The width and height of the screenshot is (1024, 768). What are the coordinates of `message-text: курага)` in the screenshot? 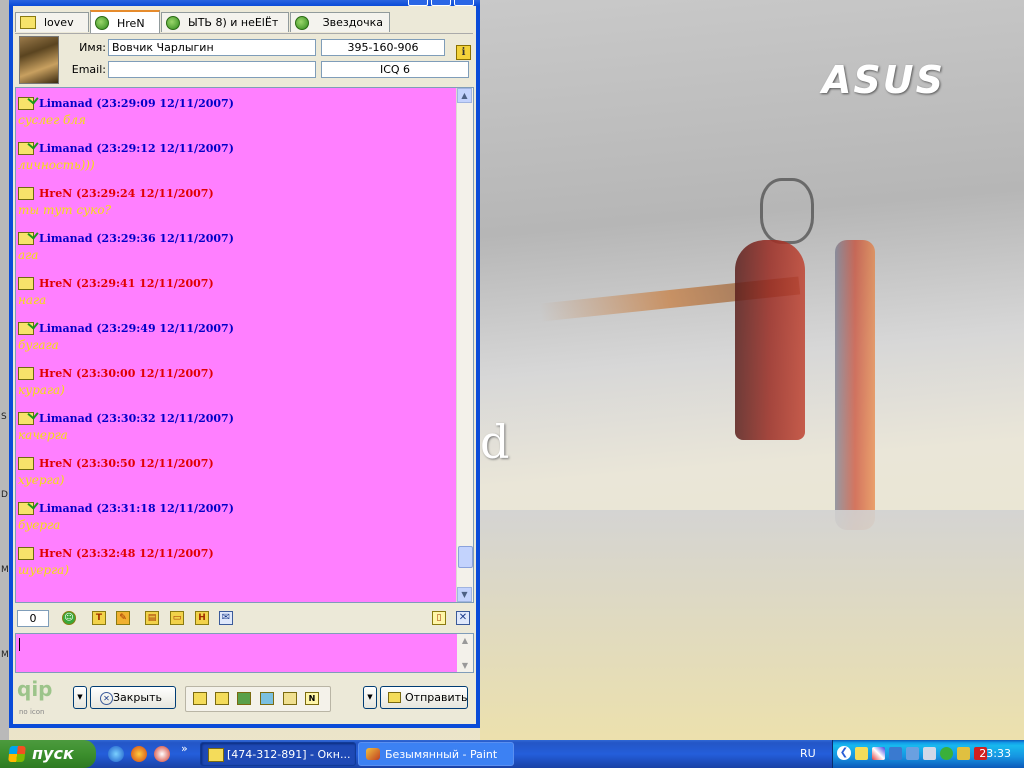 It's located at (41, 390).